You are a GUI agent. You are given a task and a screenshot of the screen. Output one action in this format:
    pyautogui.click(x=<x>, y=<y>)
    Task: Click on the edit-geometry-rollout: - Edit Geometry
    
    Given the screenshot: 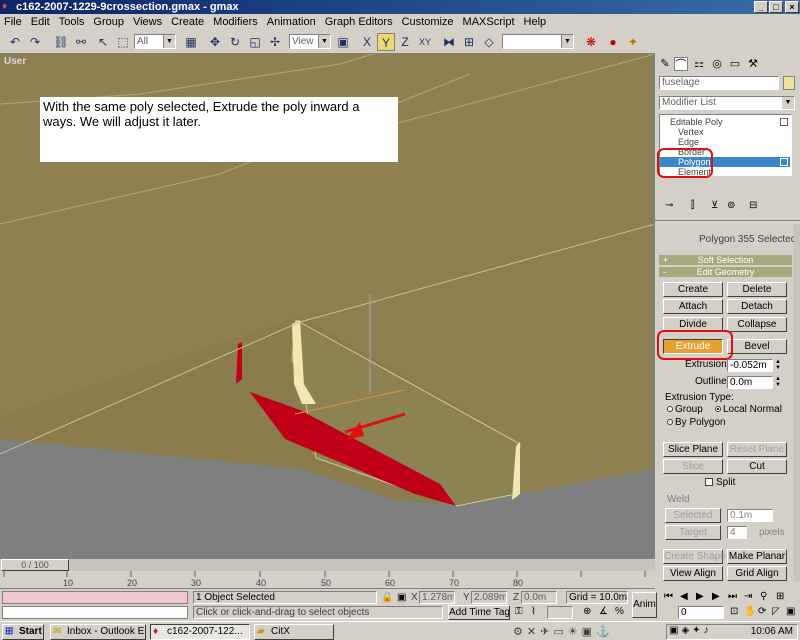 What is the action you would take?
    pyautogui.click(x=725, y=272)
    